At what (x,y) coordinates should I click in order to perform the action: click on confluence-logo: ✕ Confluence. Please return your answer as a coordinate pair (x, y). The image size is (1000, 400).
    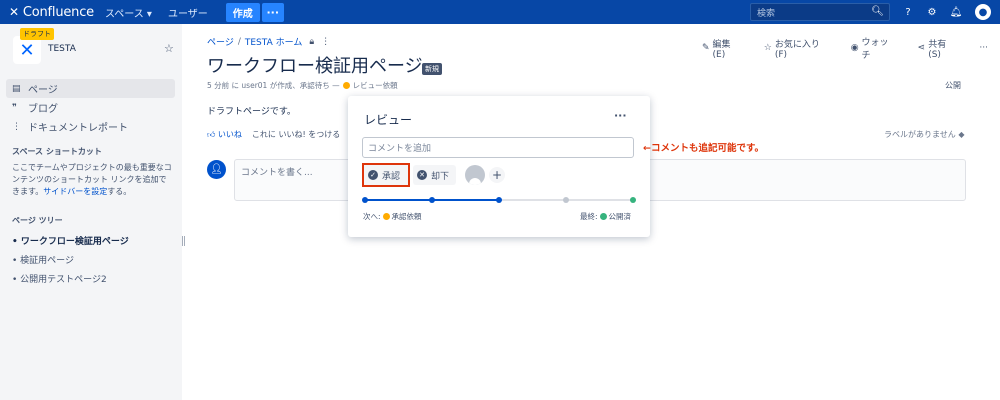
    Looking at the image, I should click on (51, 12).